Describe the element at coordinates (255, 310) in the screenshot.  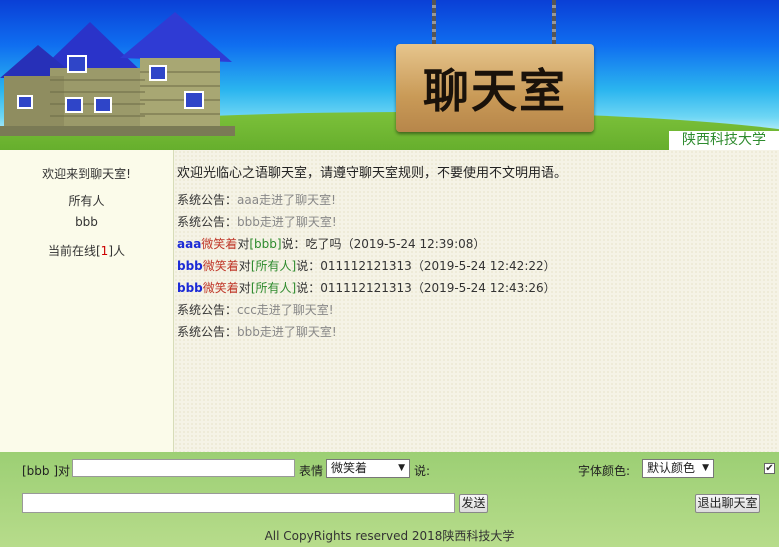
I see `chat-message: 系统公告：ccc走进了聊天室!` at that location.